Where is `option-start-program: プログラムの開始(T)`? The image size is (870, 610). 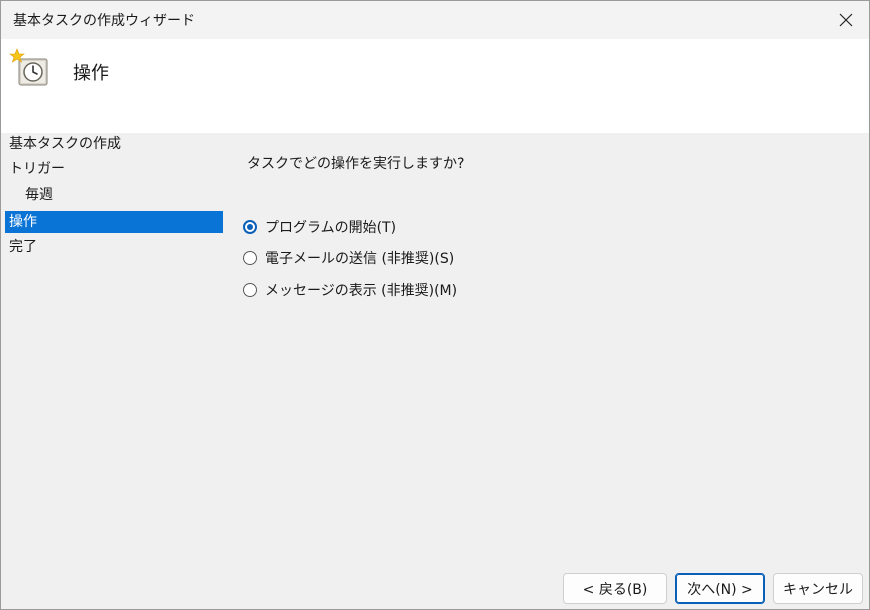
option-start-program: プログラムの開始(T) is located at coordinates (319, 227).